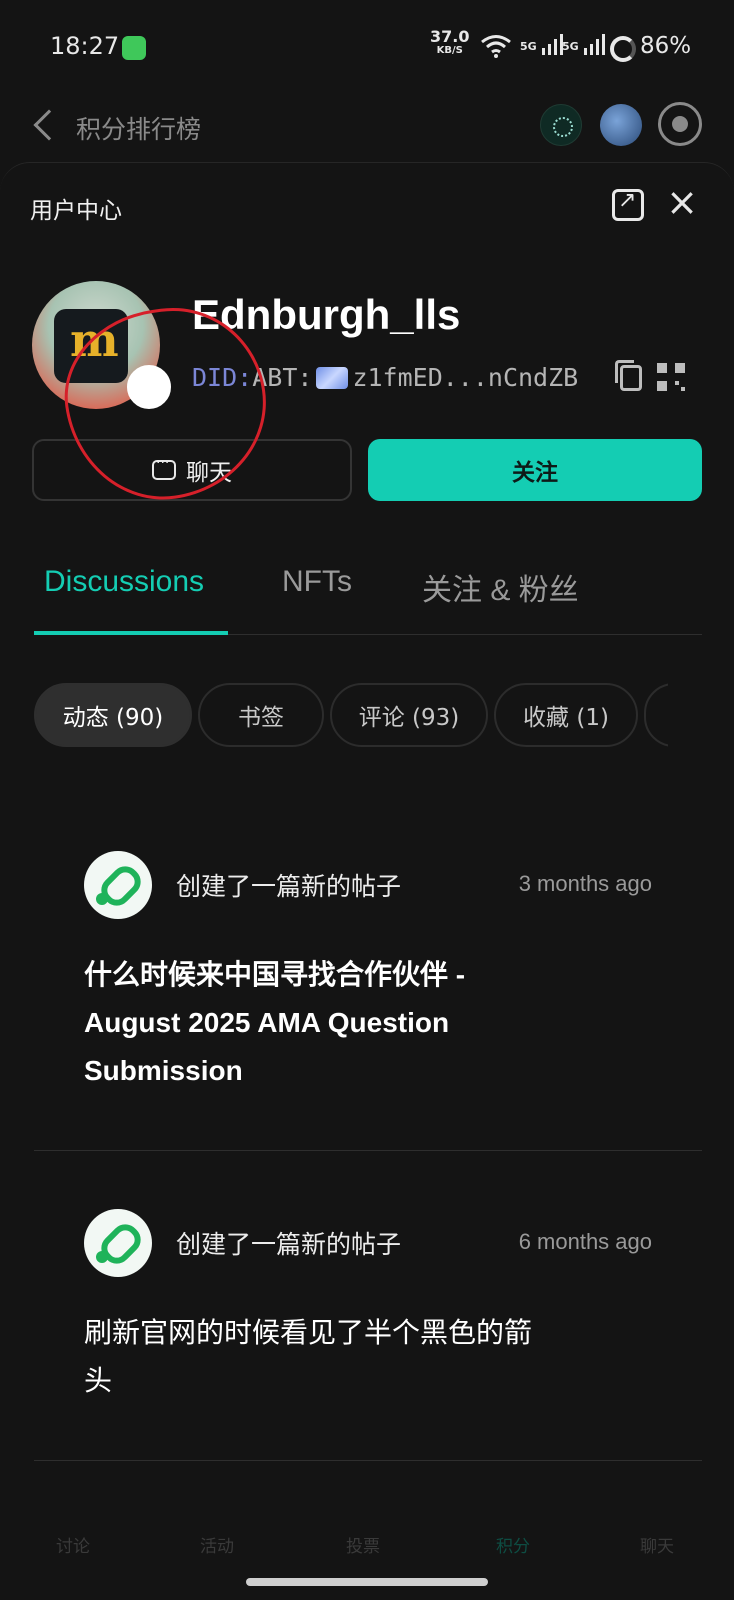  Describe the element at coordinates (367, 1565) in the screenshot. I see `bottom-nav: 讨论 活动 投票 积分 聊天` at that location.